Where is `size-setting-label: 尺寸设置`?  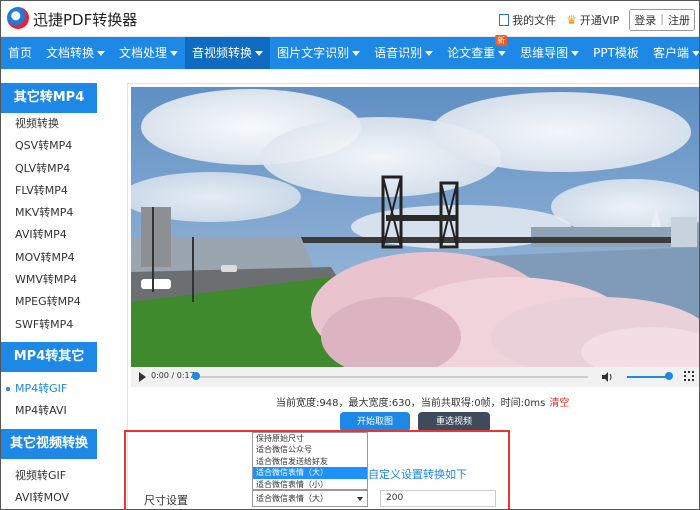 size-setting-label: 尺寸设置 is located at coordinates (166, 500).